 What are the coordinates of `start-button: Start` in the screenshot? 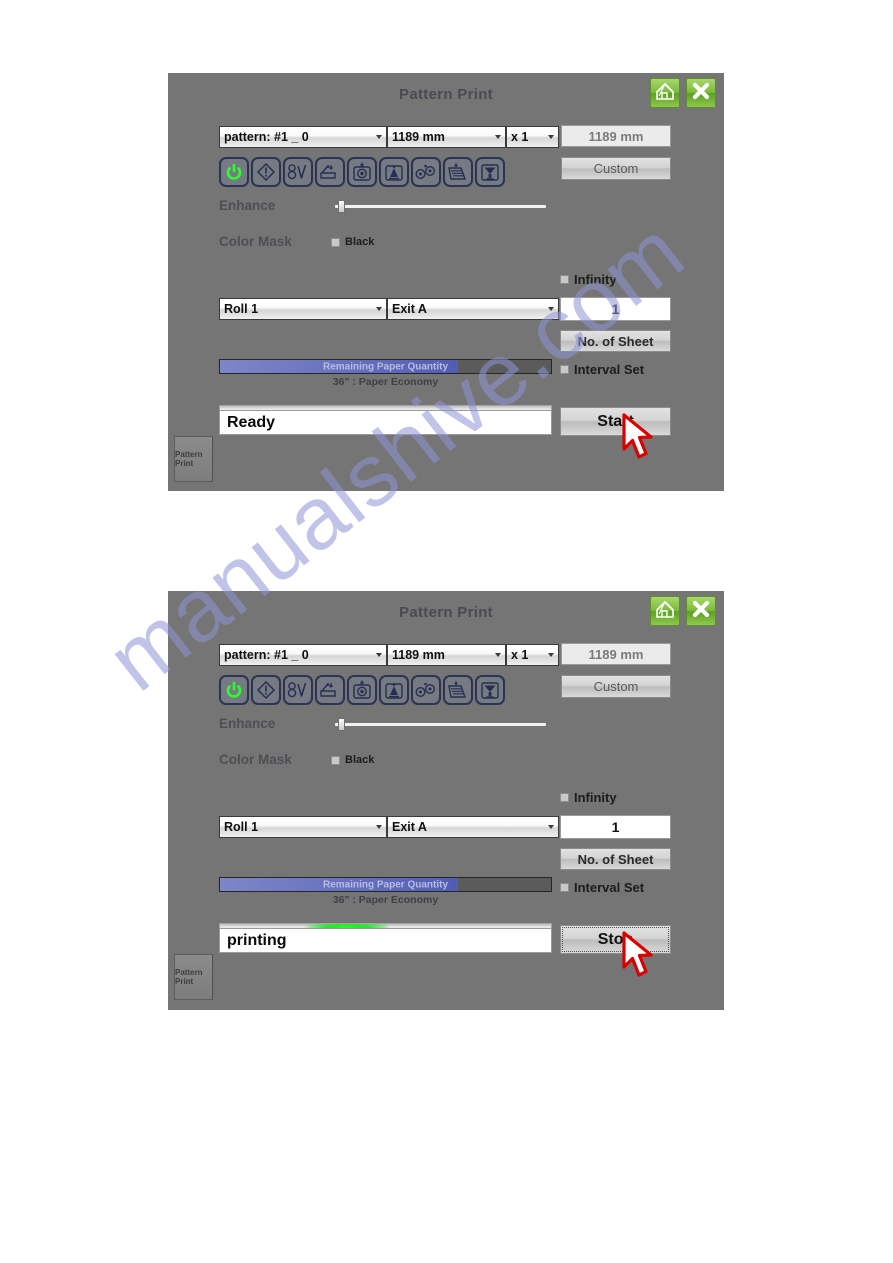 It's located at (615, 421).